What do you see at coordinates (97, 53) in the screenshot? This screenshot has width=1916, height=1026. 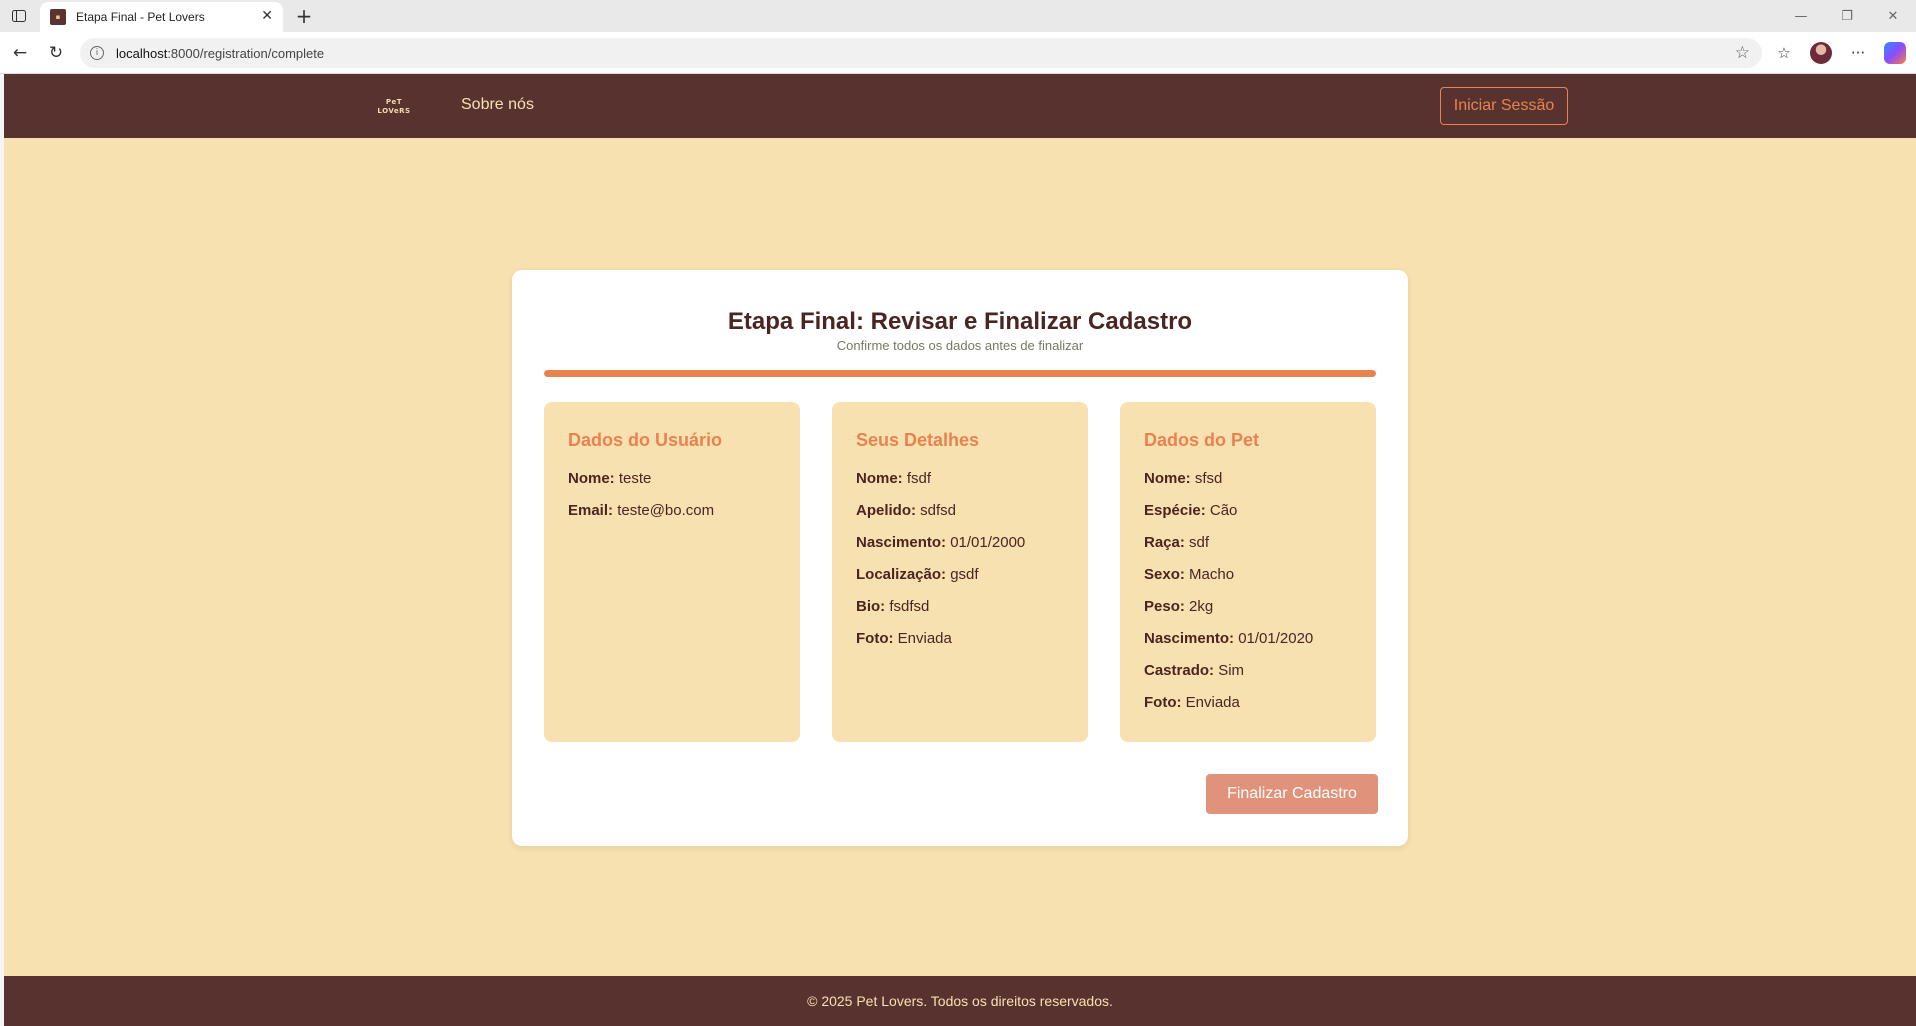 I see `site-info-icon: i` at bounding box center [97, 53].